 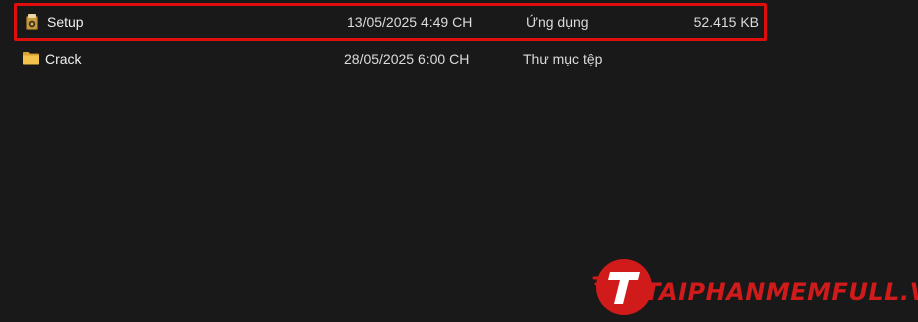 I want to click on file-date-modified: 28/05/2025 6:00 CH, so click(x=407, y=59).